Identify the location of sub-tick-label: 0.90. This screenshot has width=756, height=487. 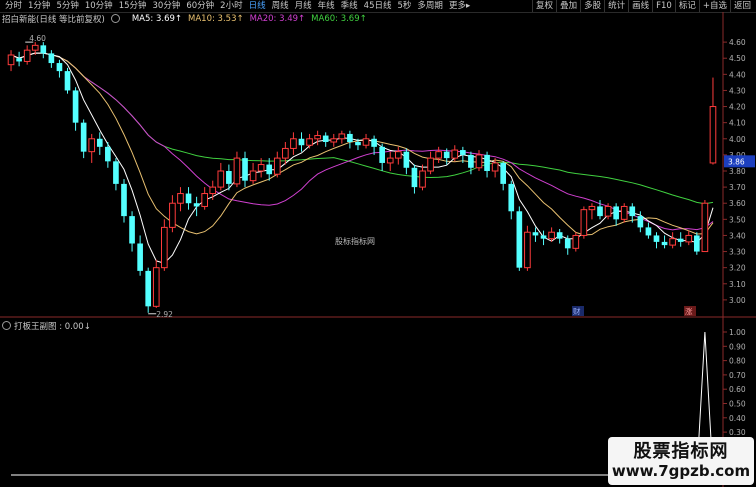
(737, 346).